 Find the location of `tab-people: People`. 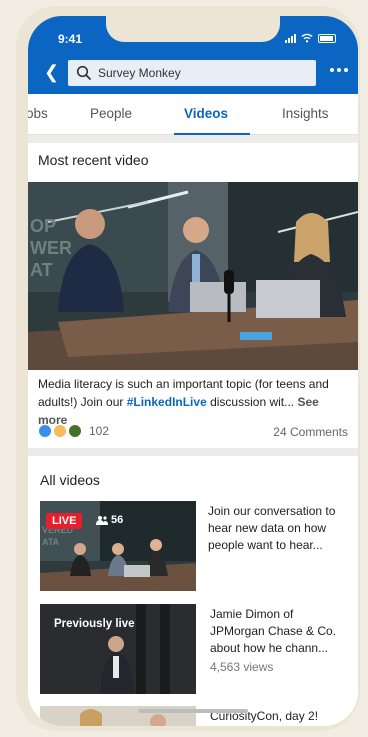

tab-people: People is located at coordinates (111, 113).